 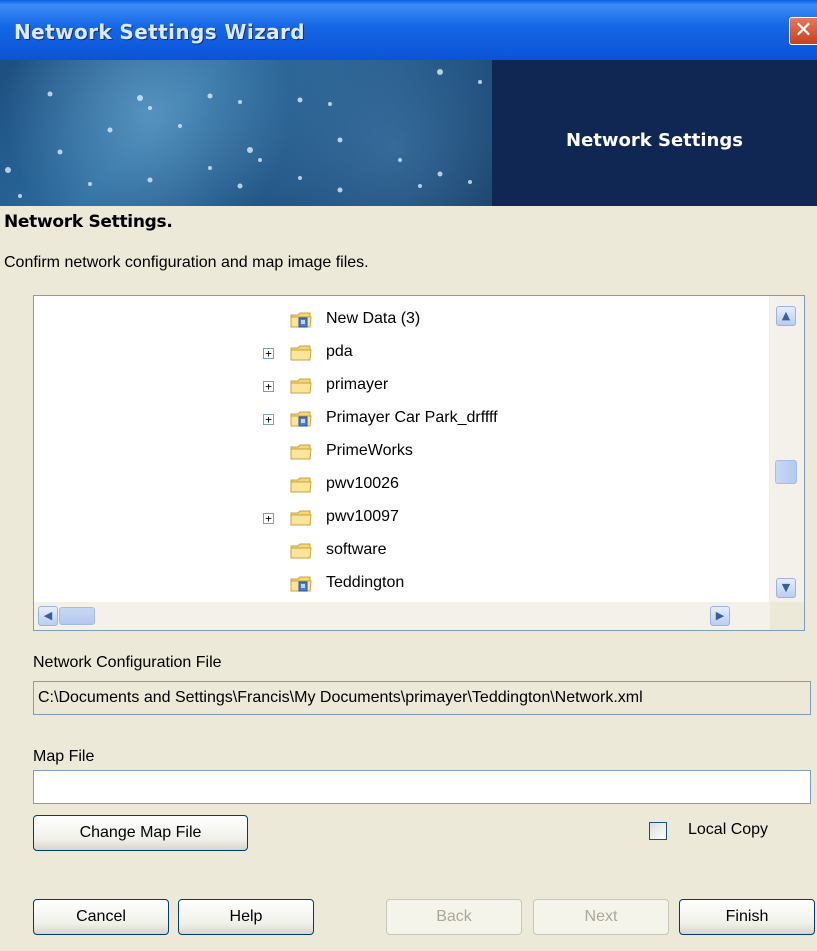 I want to click on change-map-file-button: Change Map File, so click(x=140, y=833).